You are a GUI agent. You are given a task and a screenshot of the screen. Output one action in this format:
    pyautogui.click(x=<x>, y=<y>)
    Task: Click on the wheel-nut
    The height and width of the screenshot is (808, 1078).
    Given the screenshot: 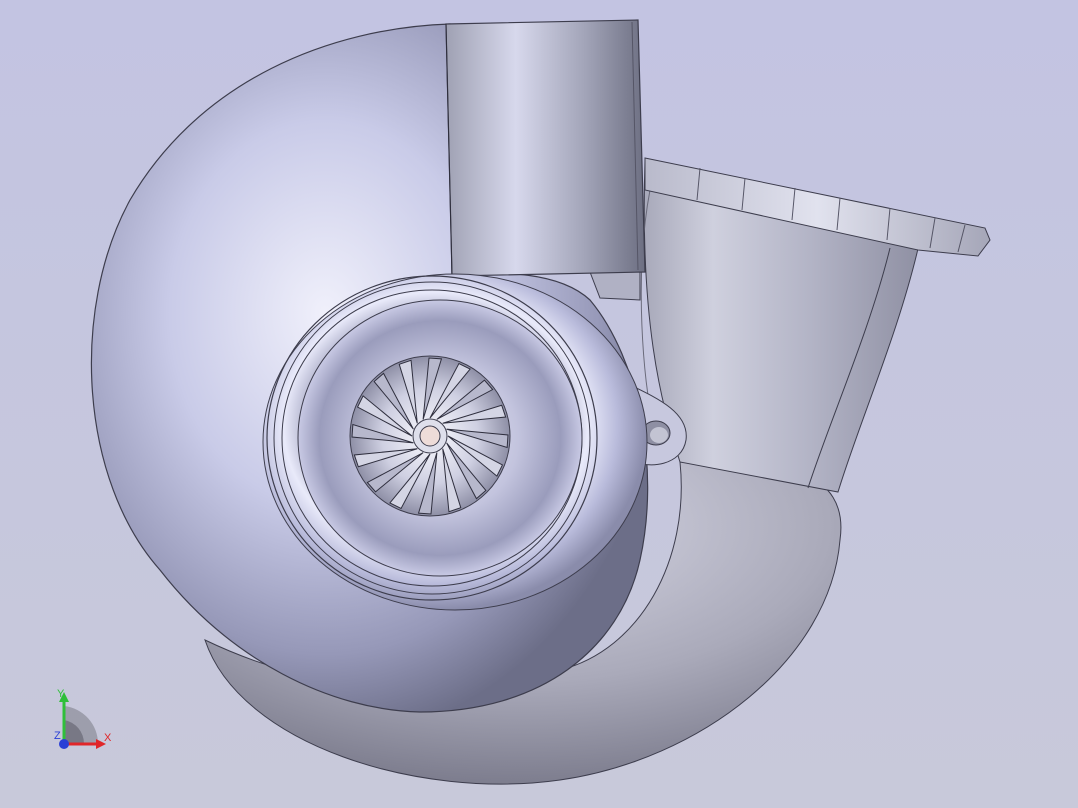 What is the action you would take?
    pyautogui.click(x=430, y=436)
    